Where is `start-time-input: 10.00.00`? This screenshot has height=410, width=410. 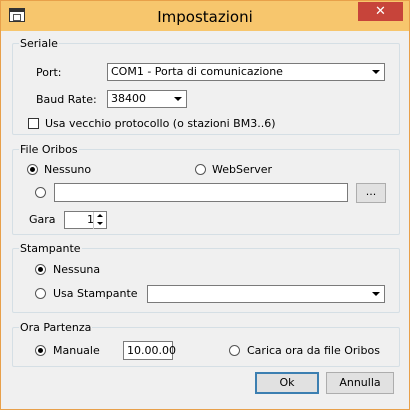
start-time-input: 10.00.00 is located at coordinates (149, 350).